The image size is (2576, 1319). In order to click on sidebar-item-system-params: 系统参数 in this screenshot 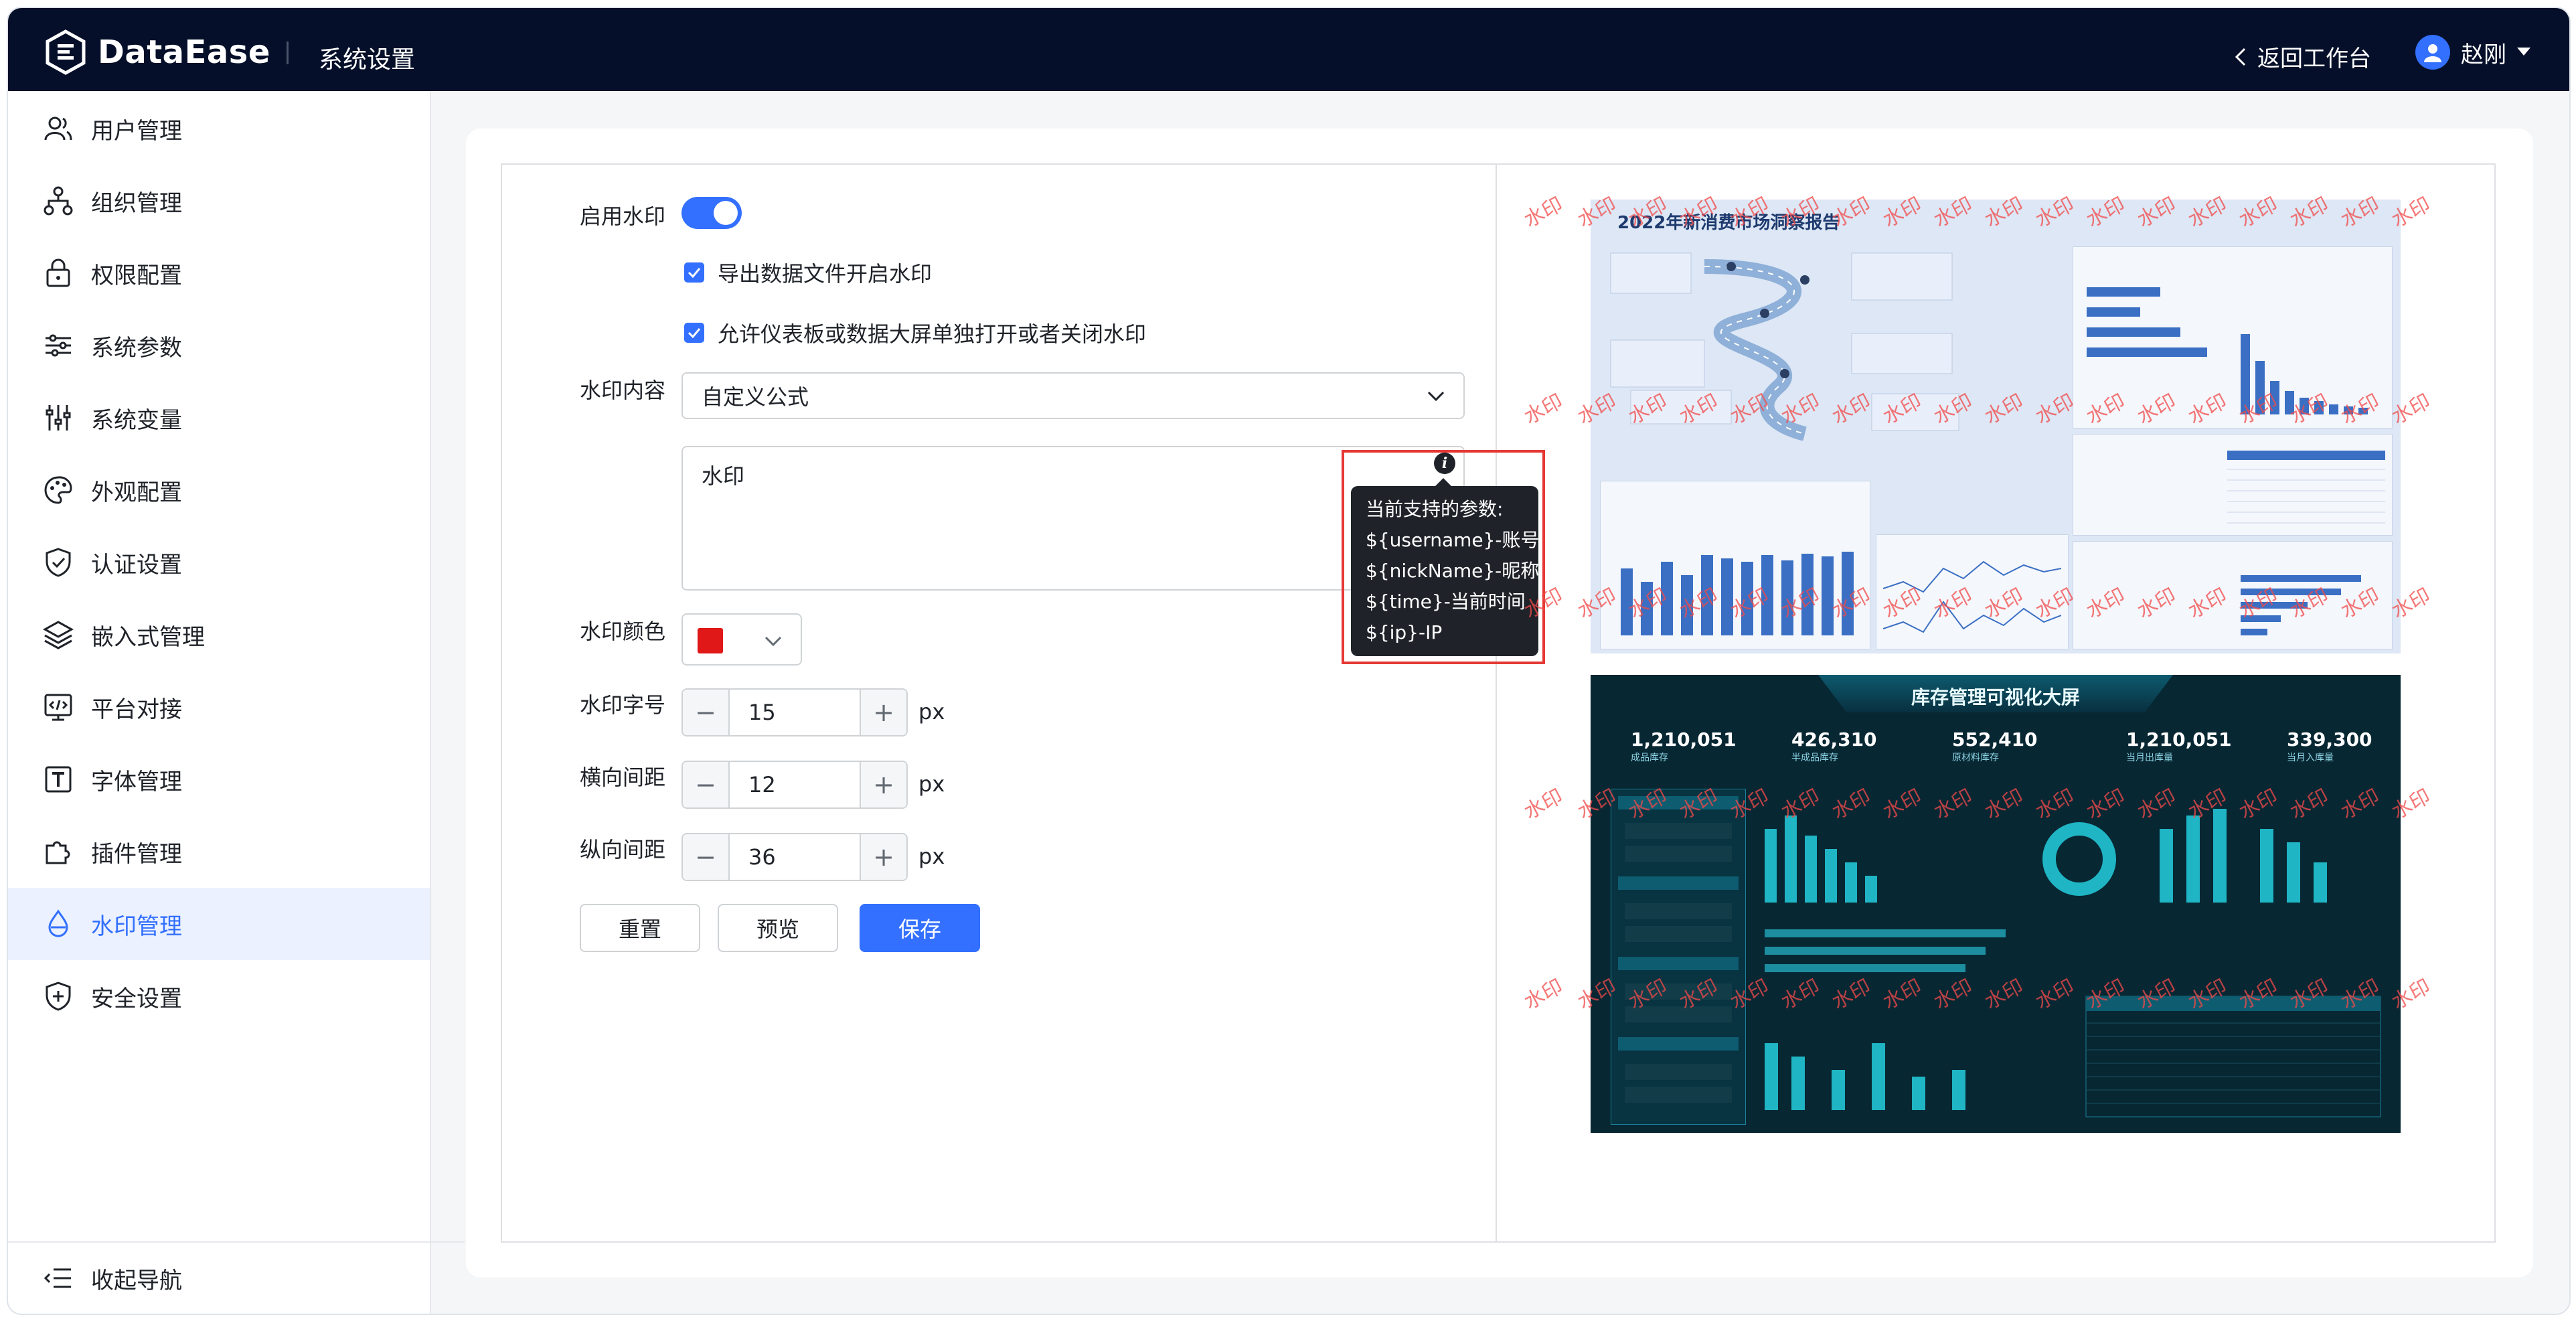, I will do `click(219, 345)`.